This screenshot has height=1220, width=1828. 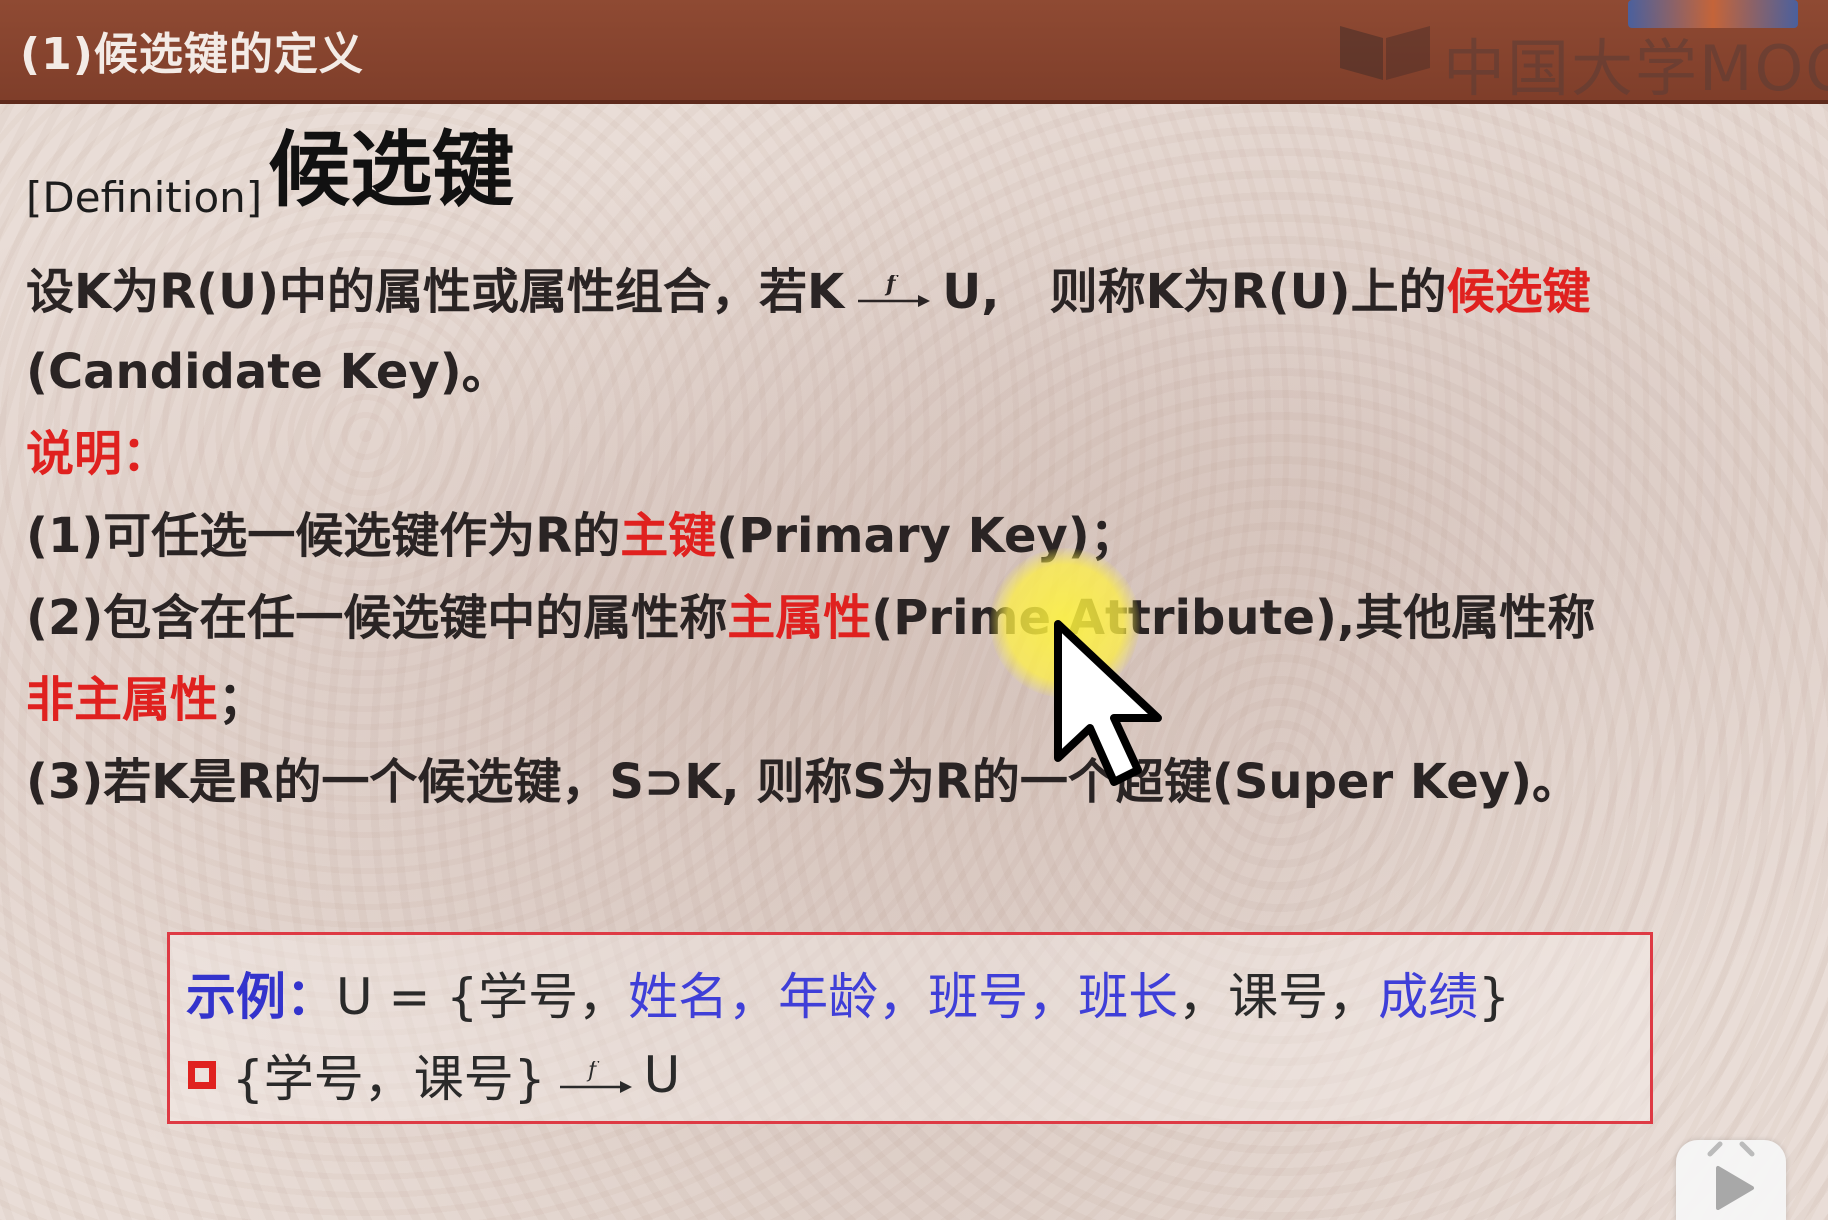 I want to click on attr-item: 班长, so click(x=1128, y=997).